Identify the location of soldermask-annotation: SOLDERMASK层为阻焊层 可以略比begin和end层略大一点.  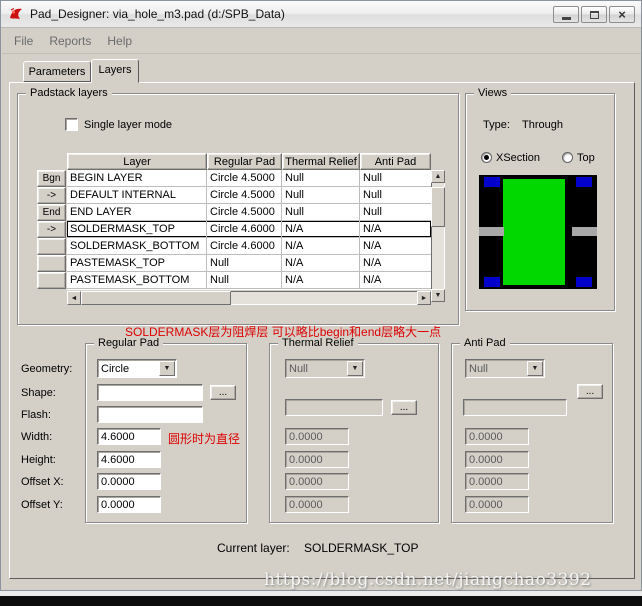
(283, 332).